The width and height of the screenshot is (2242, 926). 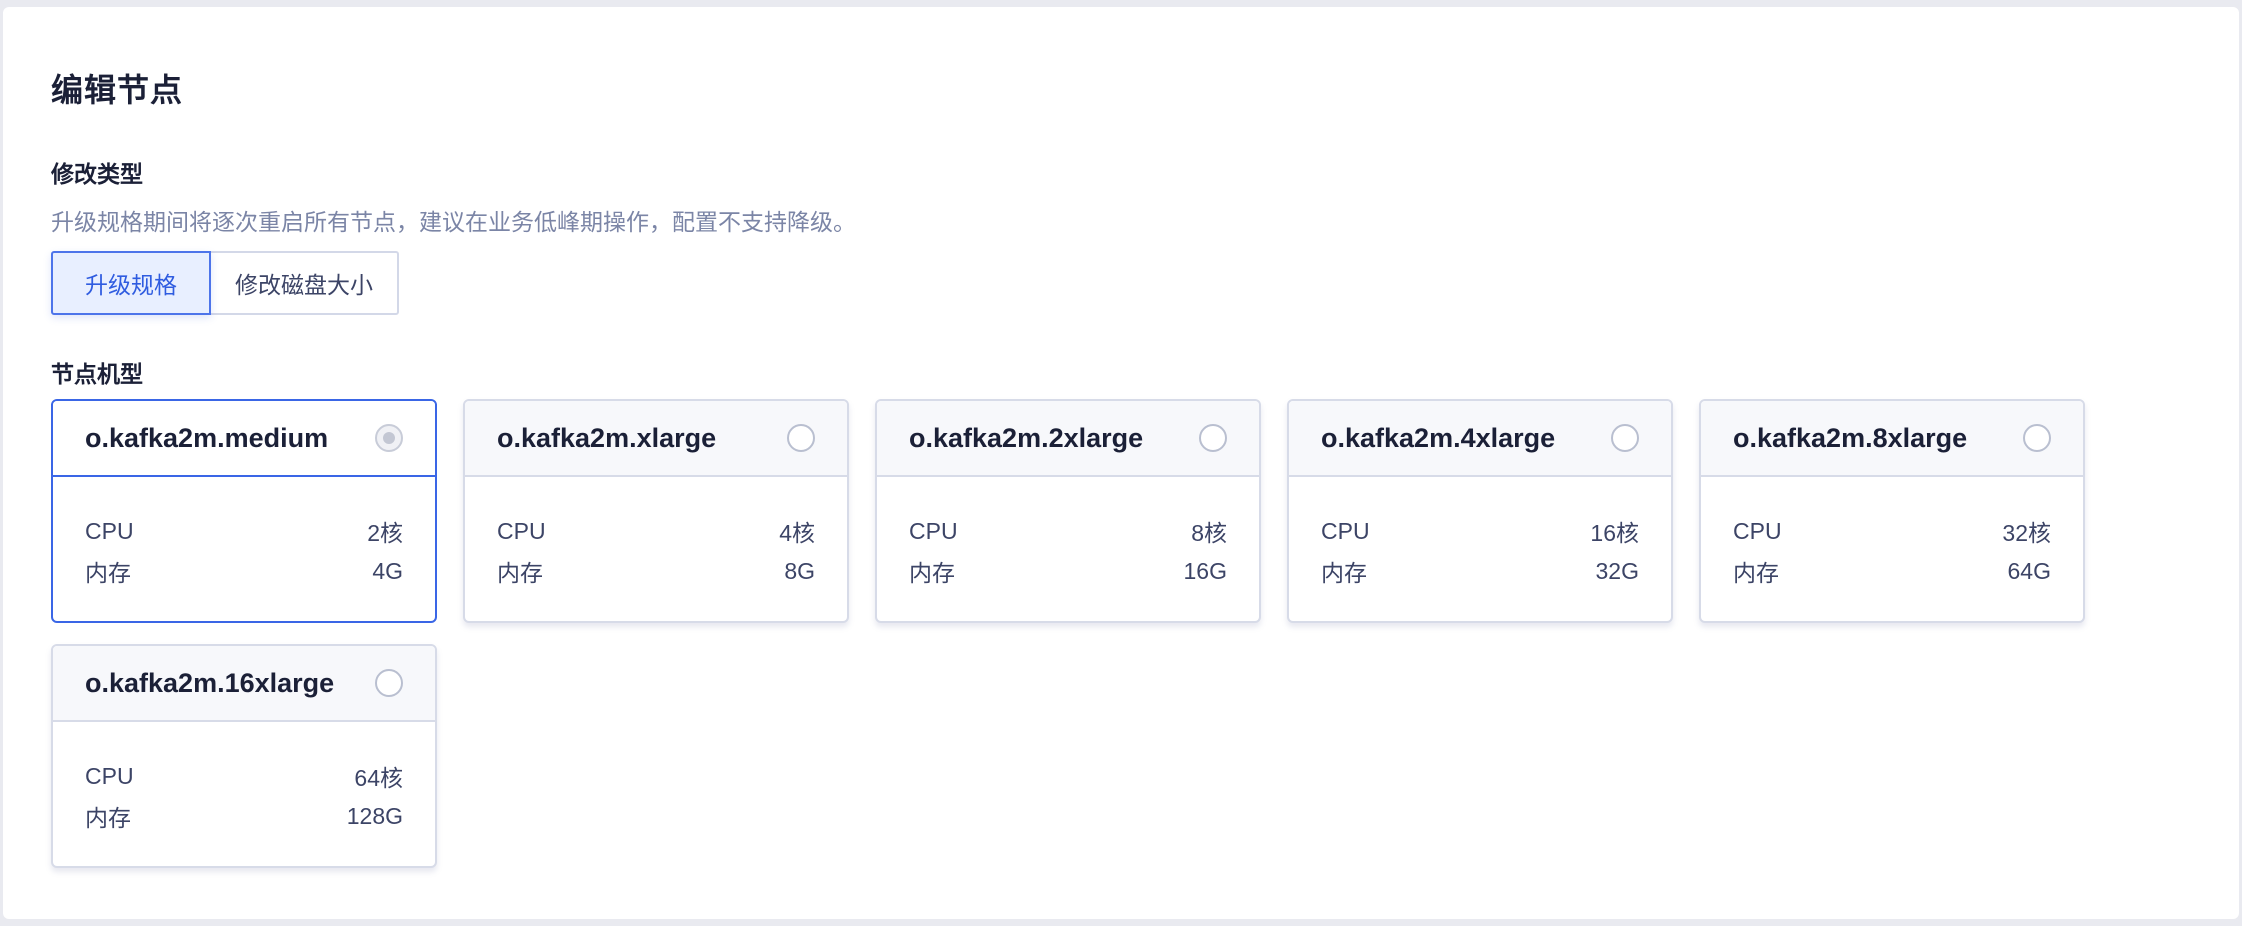 What do you see at coordinates (1205, 570) in the screenshot?
I see `memory-value: 16G` at bounding box center [1205, 570].